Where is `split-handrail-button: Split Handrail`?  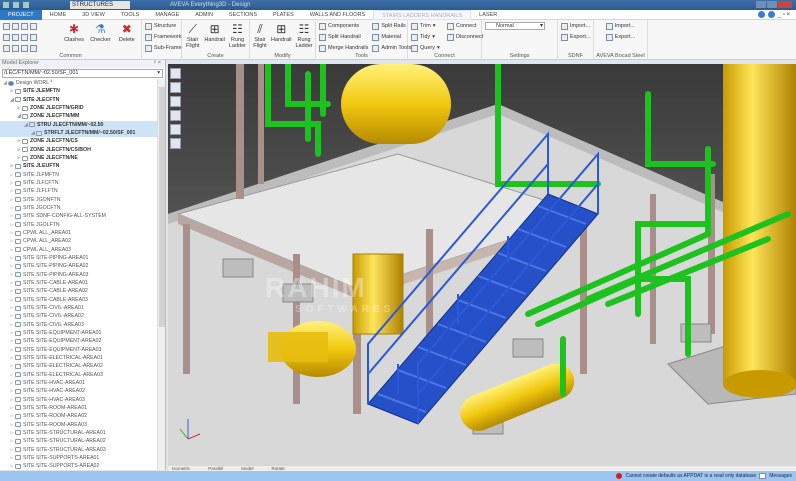
split-handrail-button: Split Handrail is located at coordinates (343, 37).